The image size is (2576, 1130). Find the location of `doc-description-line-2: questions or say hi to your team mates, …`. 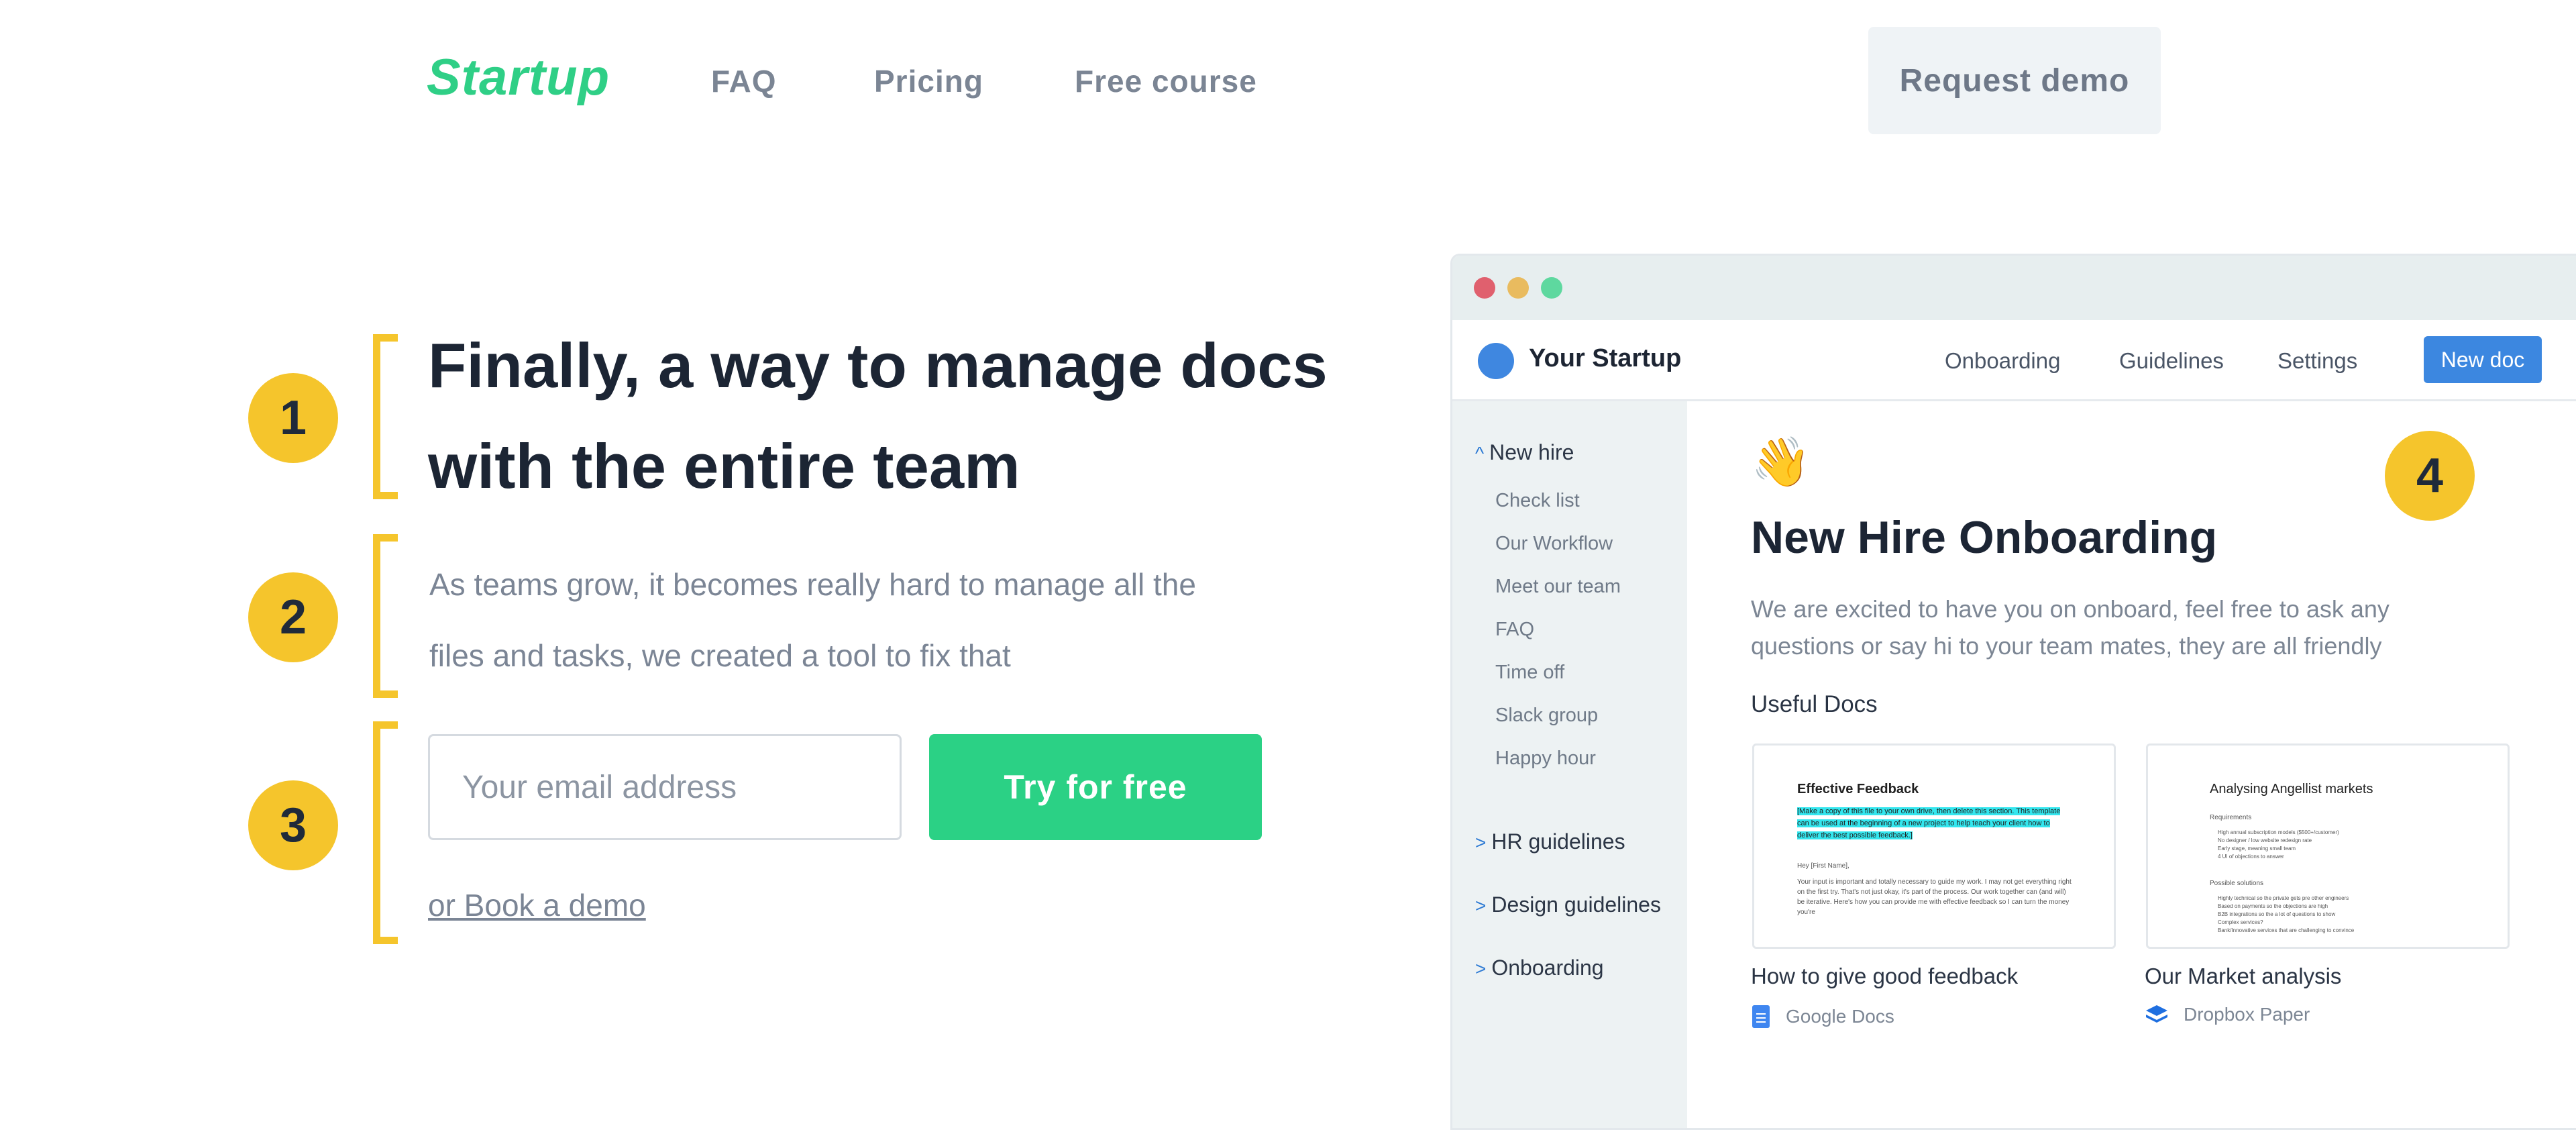

doc-description-line-2: questions or say hi to your team mates, … is located at coordinates (2066, 646).